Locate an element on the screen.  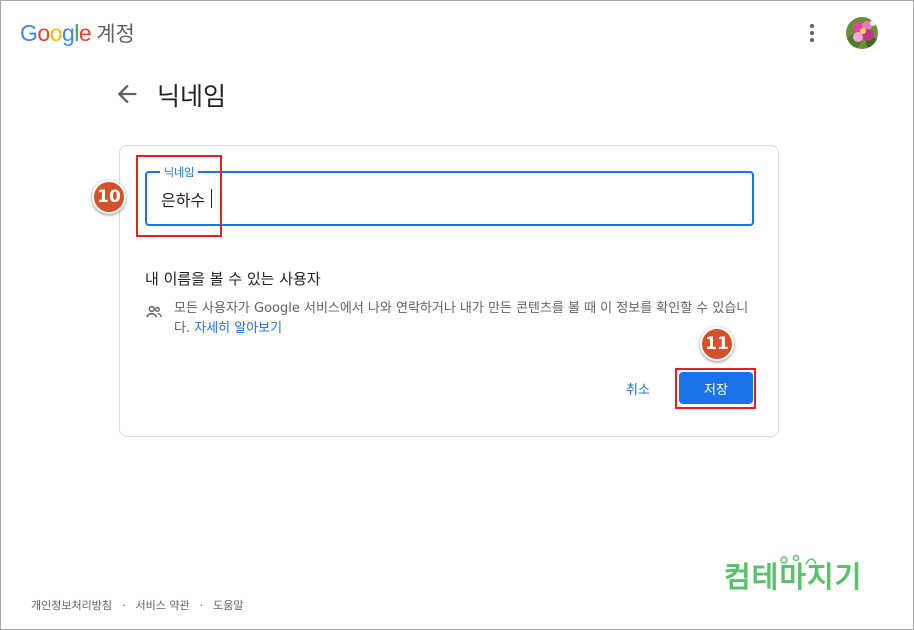
help-link: 도움말 is located at coordinates (228, 605).